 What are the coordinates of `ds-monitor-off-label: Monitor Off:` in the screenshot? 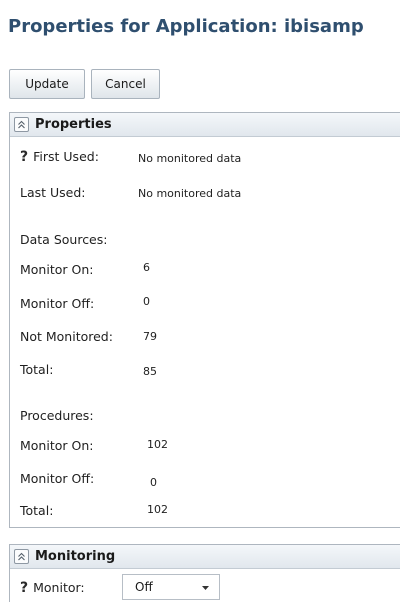 It's located at (57, 303).